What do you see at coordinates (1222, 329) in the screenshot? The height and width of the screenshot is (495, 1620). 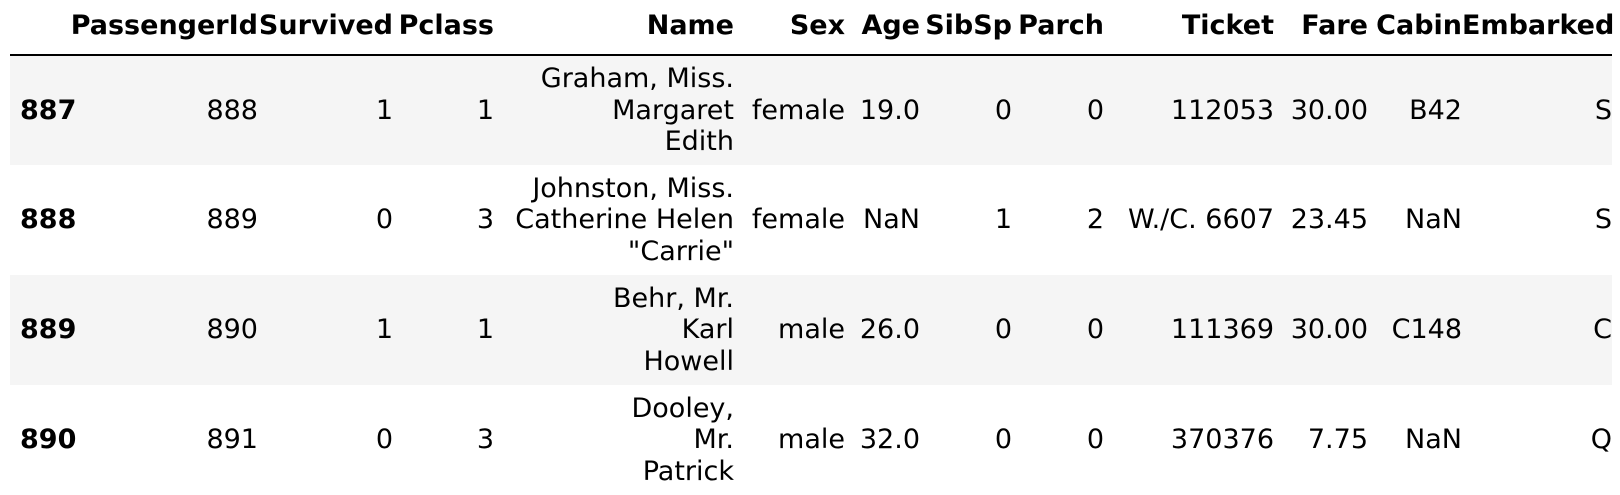 I see `cell-ticket: 111369` at bounding box center [1222, 329].